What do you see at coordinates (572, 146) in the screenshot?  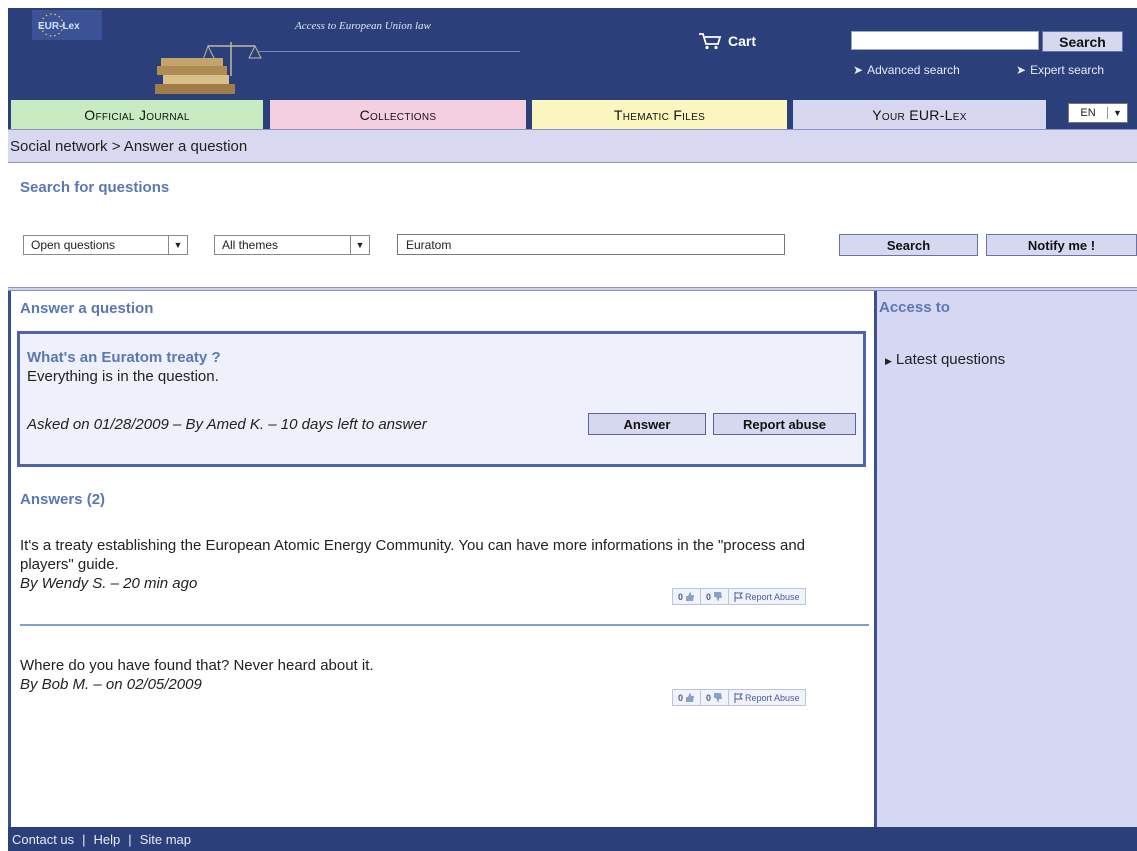 I see `breadcrumb: Social network > Answer a question` at bounding box center [572, 146].